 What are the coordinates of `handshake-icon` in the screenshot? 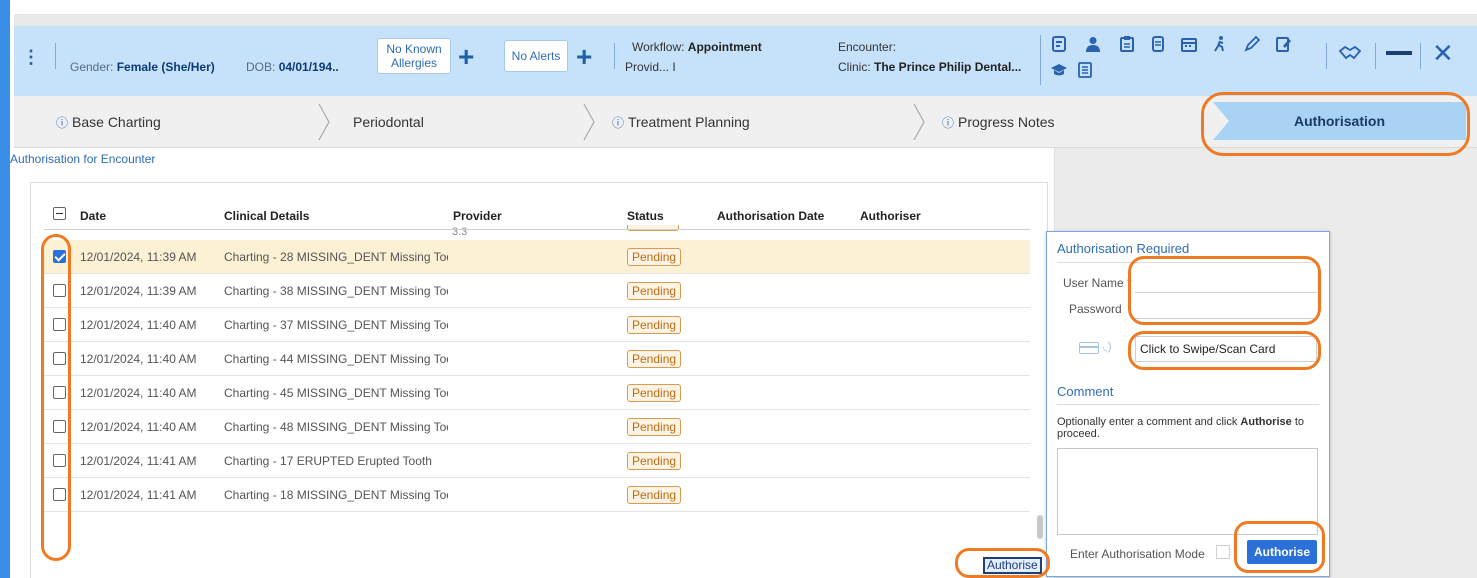 It's located at (1350, 55).